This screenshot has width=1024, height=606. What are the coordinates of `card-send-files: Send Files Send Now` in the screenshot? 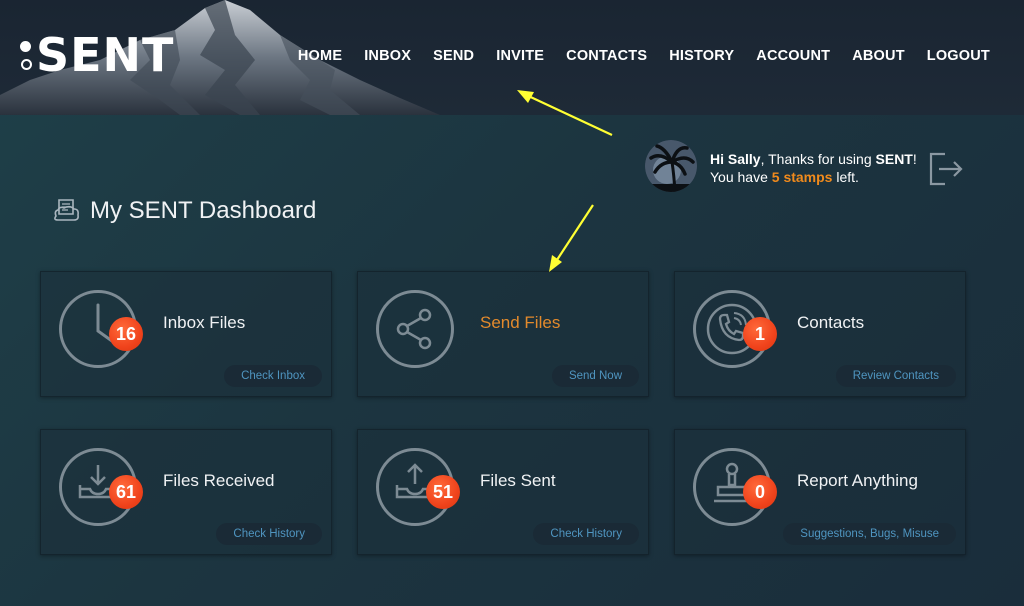 It's located at (503, 334).